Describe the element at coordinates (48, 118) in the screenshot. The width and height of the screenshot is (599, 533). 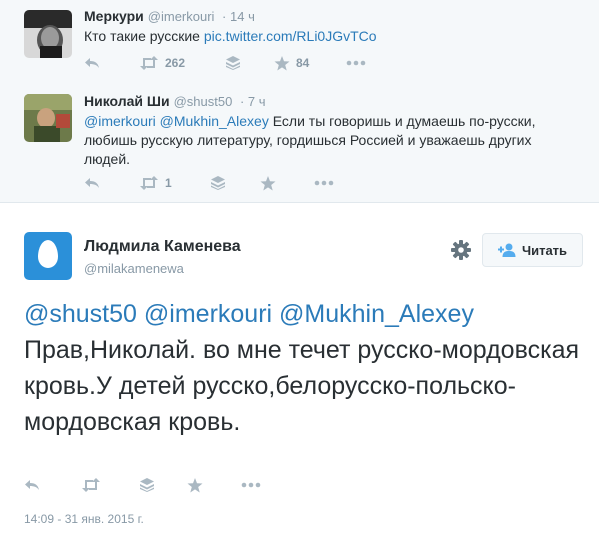
I see `avatar-shust50` at that location.